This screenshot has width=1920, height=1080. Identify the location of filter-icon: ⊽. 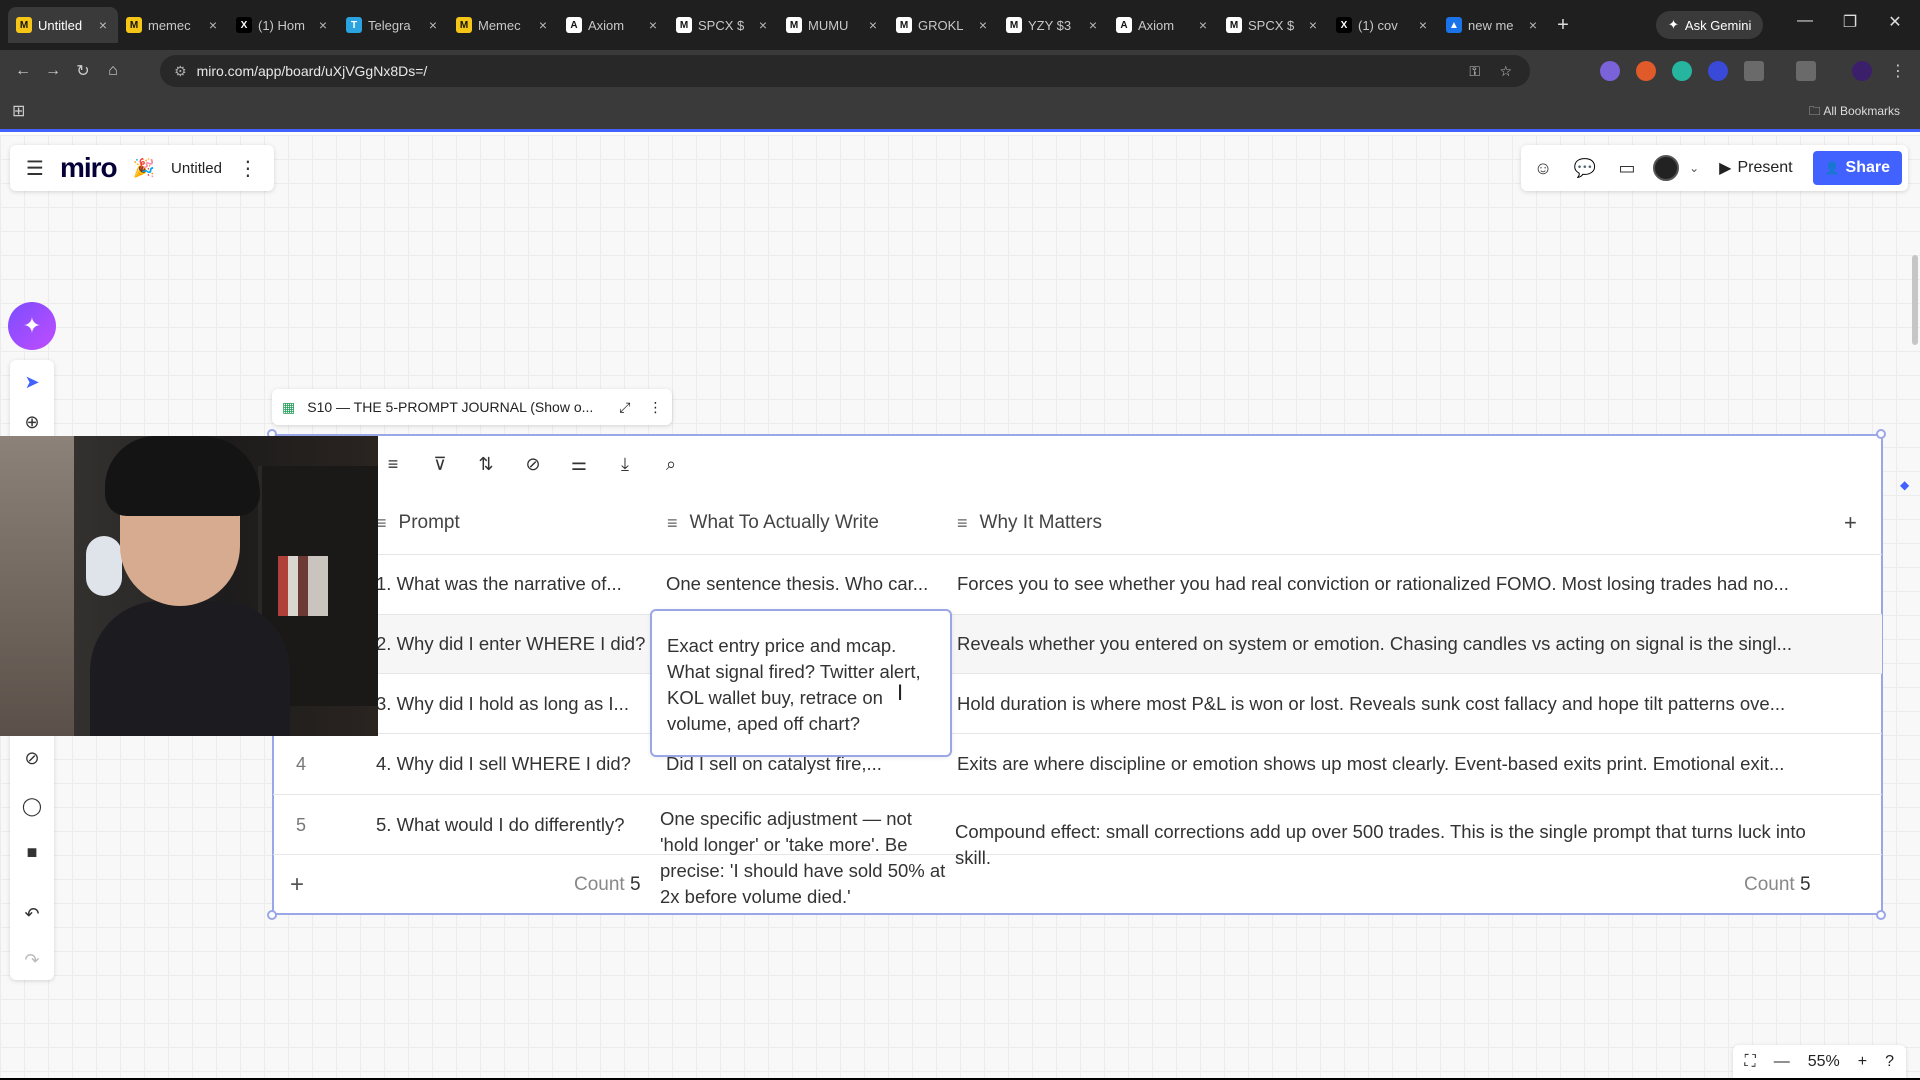
(440, 464).